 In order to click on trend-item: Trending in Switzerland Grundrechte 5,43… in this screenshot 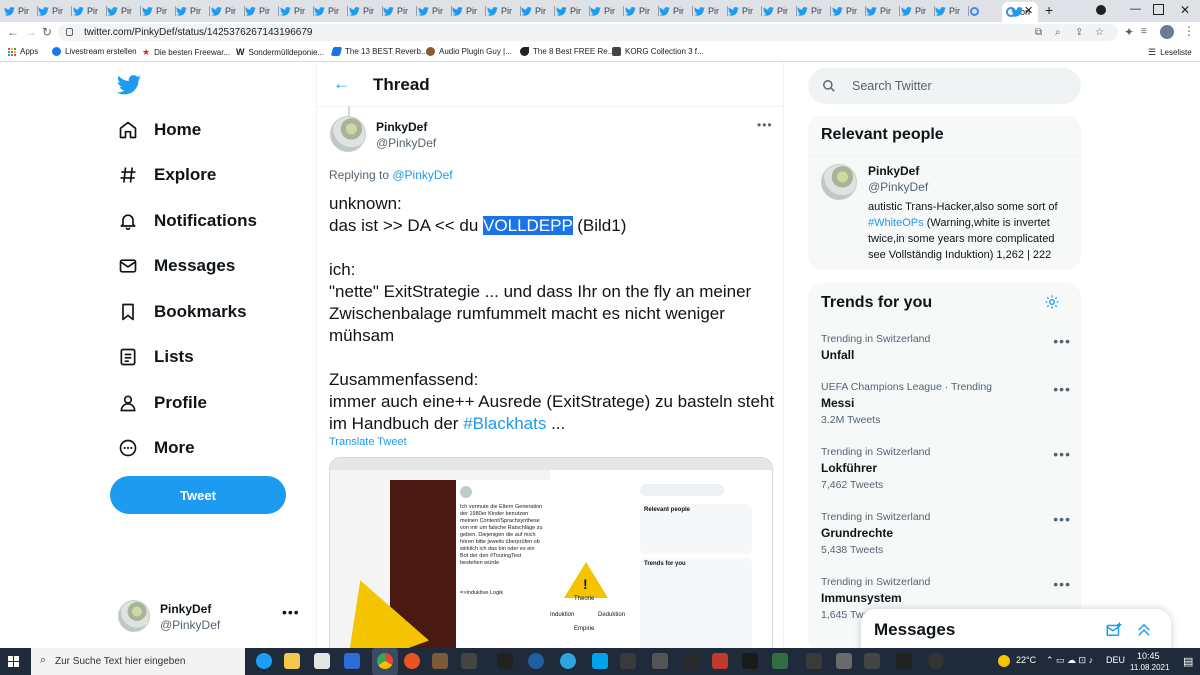, I will do `click(946, 533)`.